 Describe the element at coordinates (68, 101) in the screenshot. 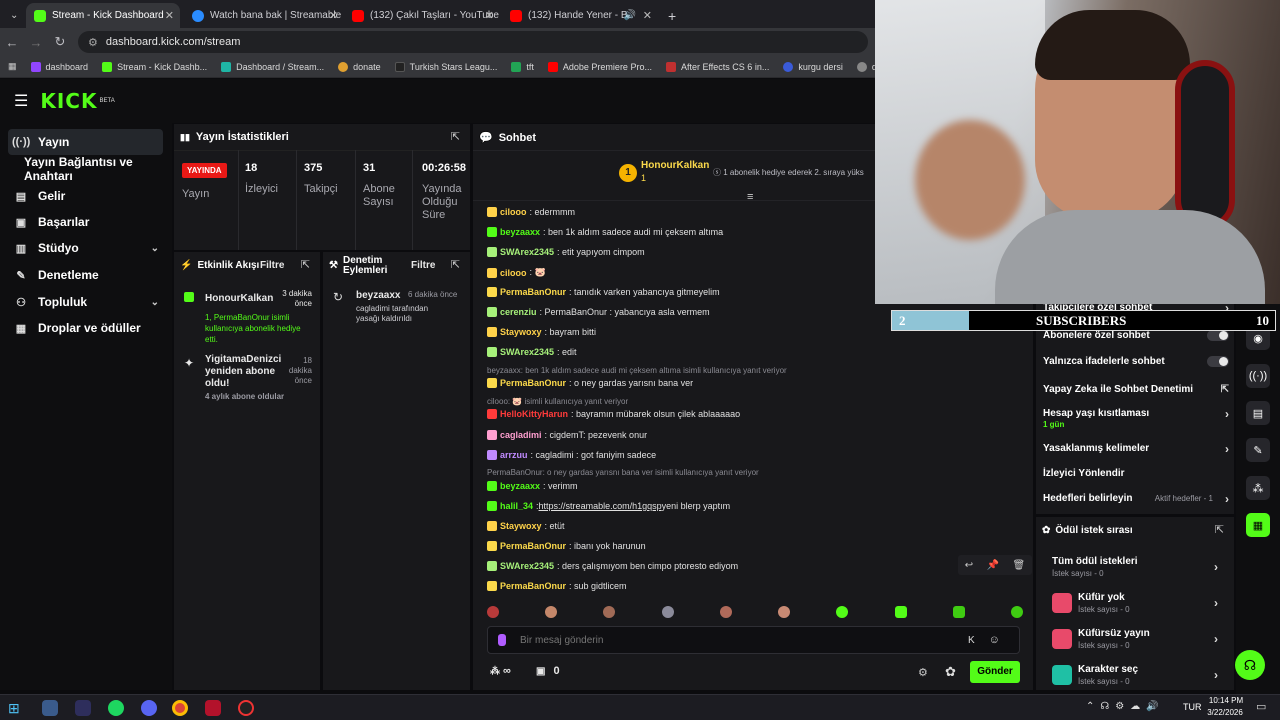

I see `kick-logo: KICK` at that location.